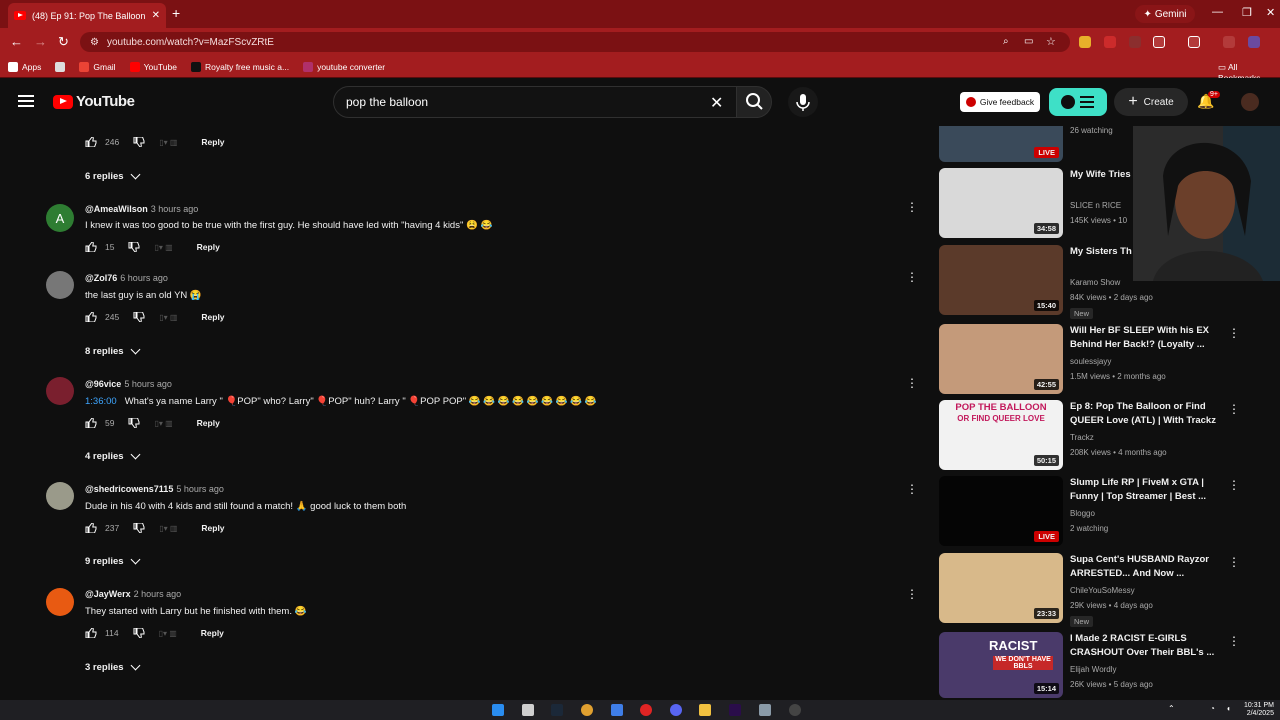 The width and height of the screenshot is (1280, 720). What do you see at coordinates (97, 66) in the screenshot?
I see `bookmark-gmail: Gmail` at bounding box center [97, 66].